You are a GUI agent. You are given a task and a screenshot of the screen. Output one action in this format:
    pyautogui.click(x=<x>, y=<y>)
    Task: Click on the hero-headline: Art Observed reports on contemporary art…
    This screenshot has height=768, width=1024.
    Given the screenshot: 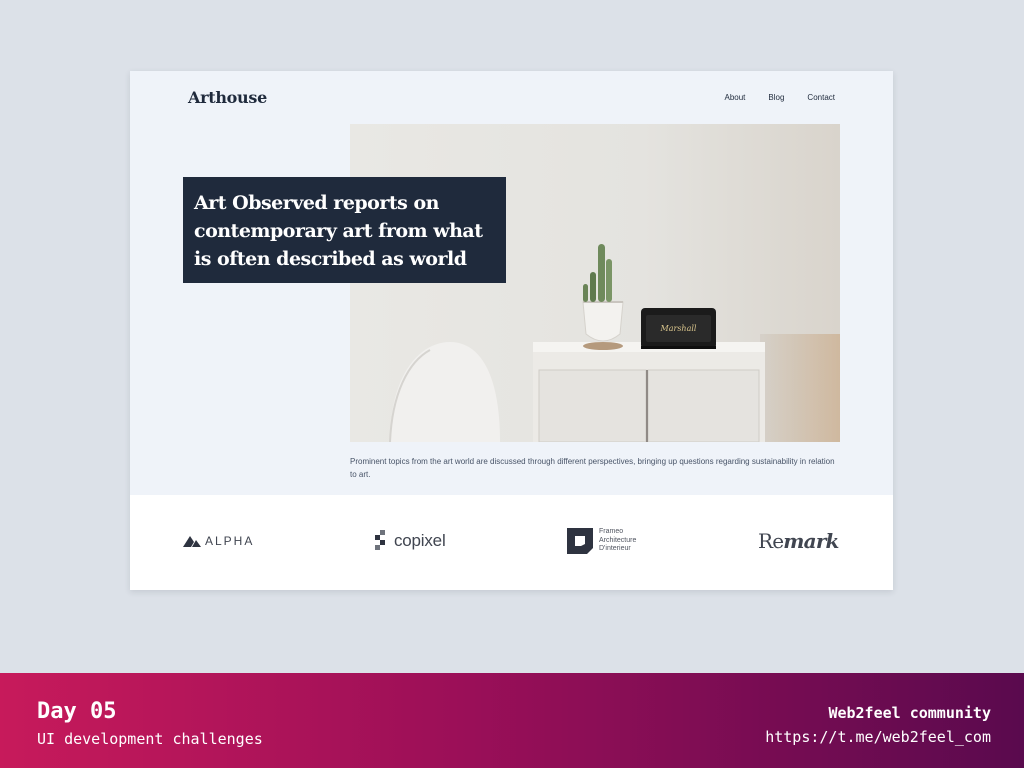 What is the action you would take?
    pyautogui.click(x=338, y=231)
    